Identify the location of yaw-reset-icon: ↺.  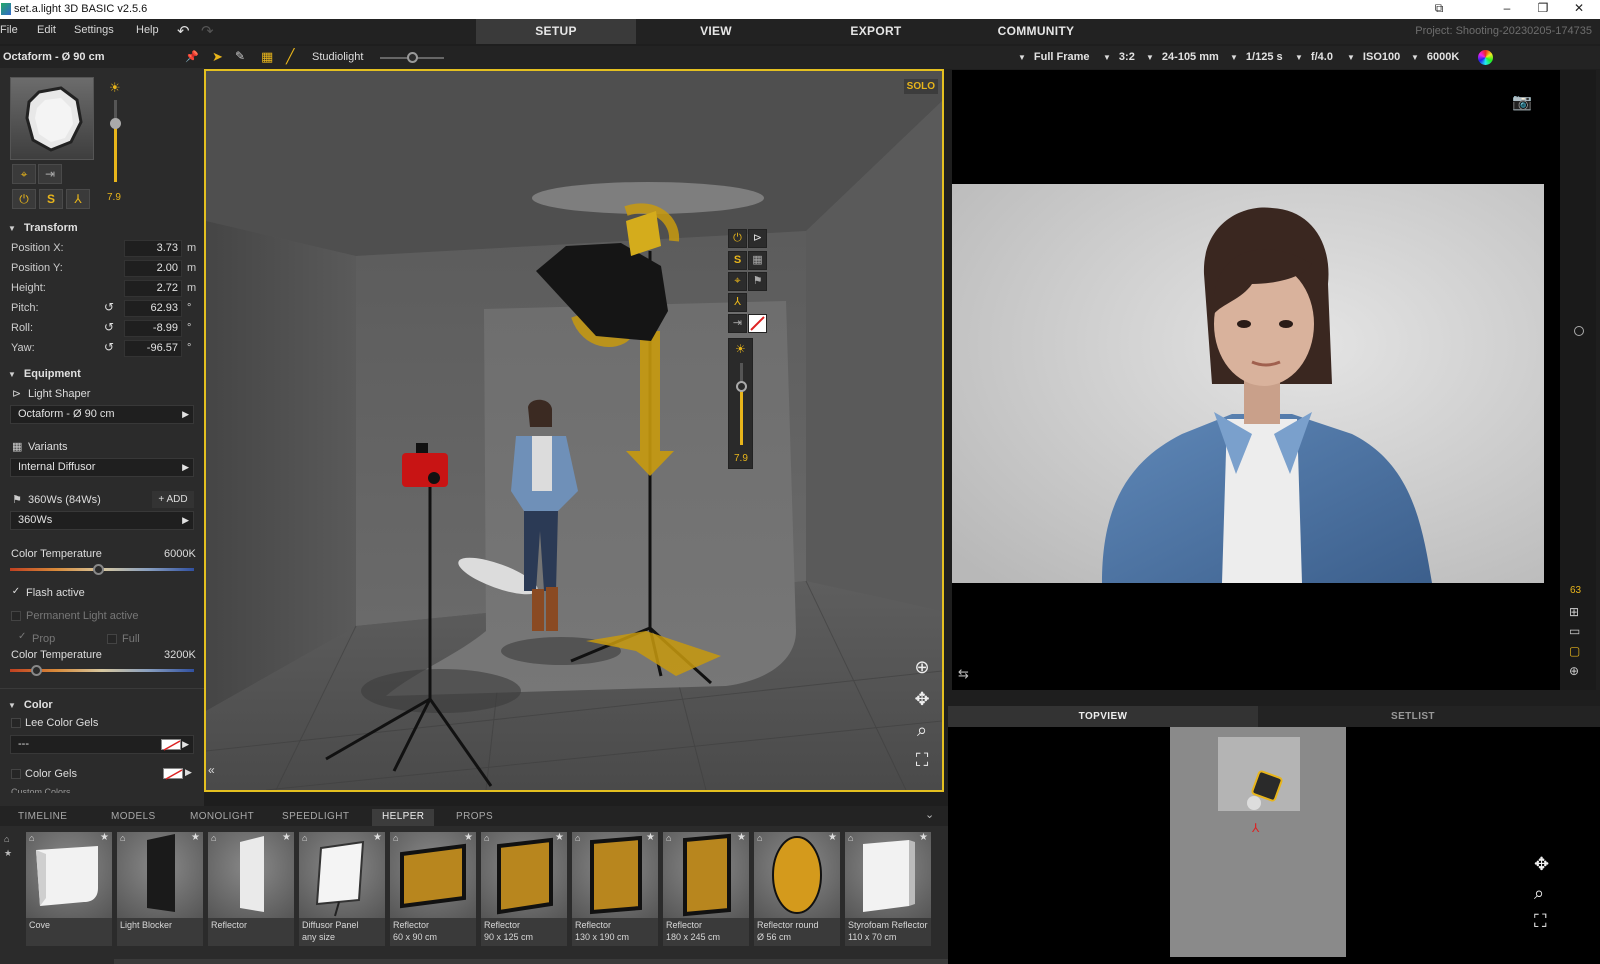
(109, 347).